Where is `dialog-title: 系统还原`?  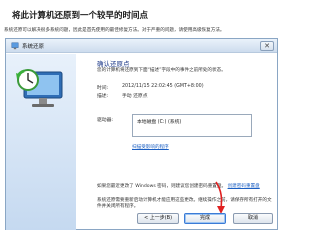 dialog-title: 系统还原 is located at coordinates (33, 47).